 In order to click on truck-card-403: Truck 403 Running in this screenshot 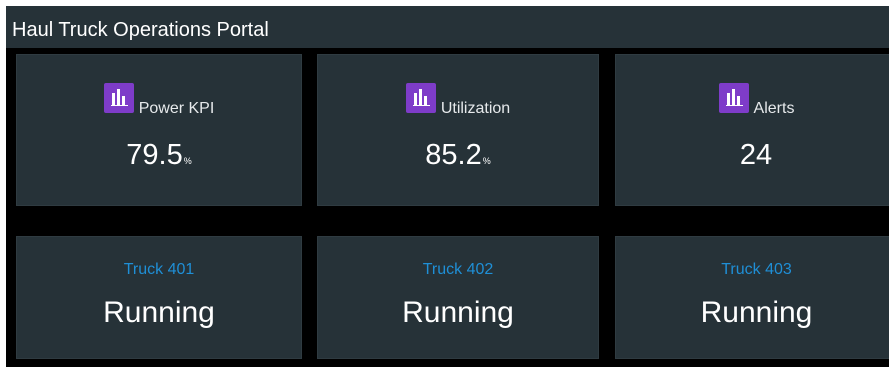, I will do `click(752, 297)`.